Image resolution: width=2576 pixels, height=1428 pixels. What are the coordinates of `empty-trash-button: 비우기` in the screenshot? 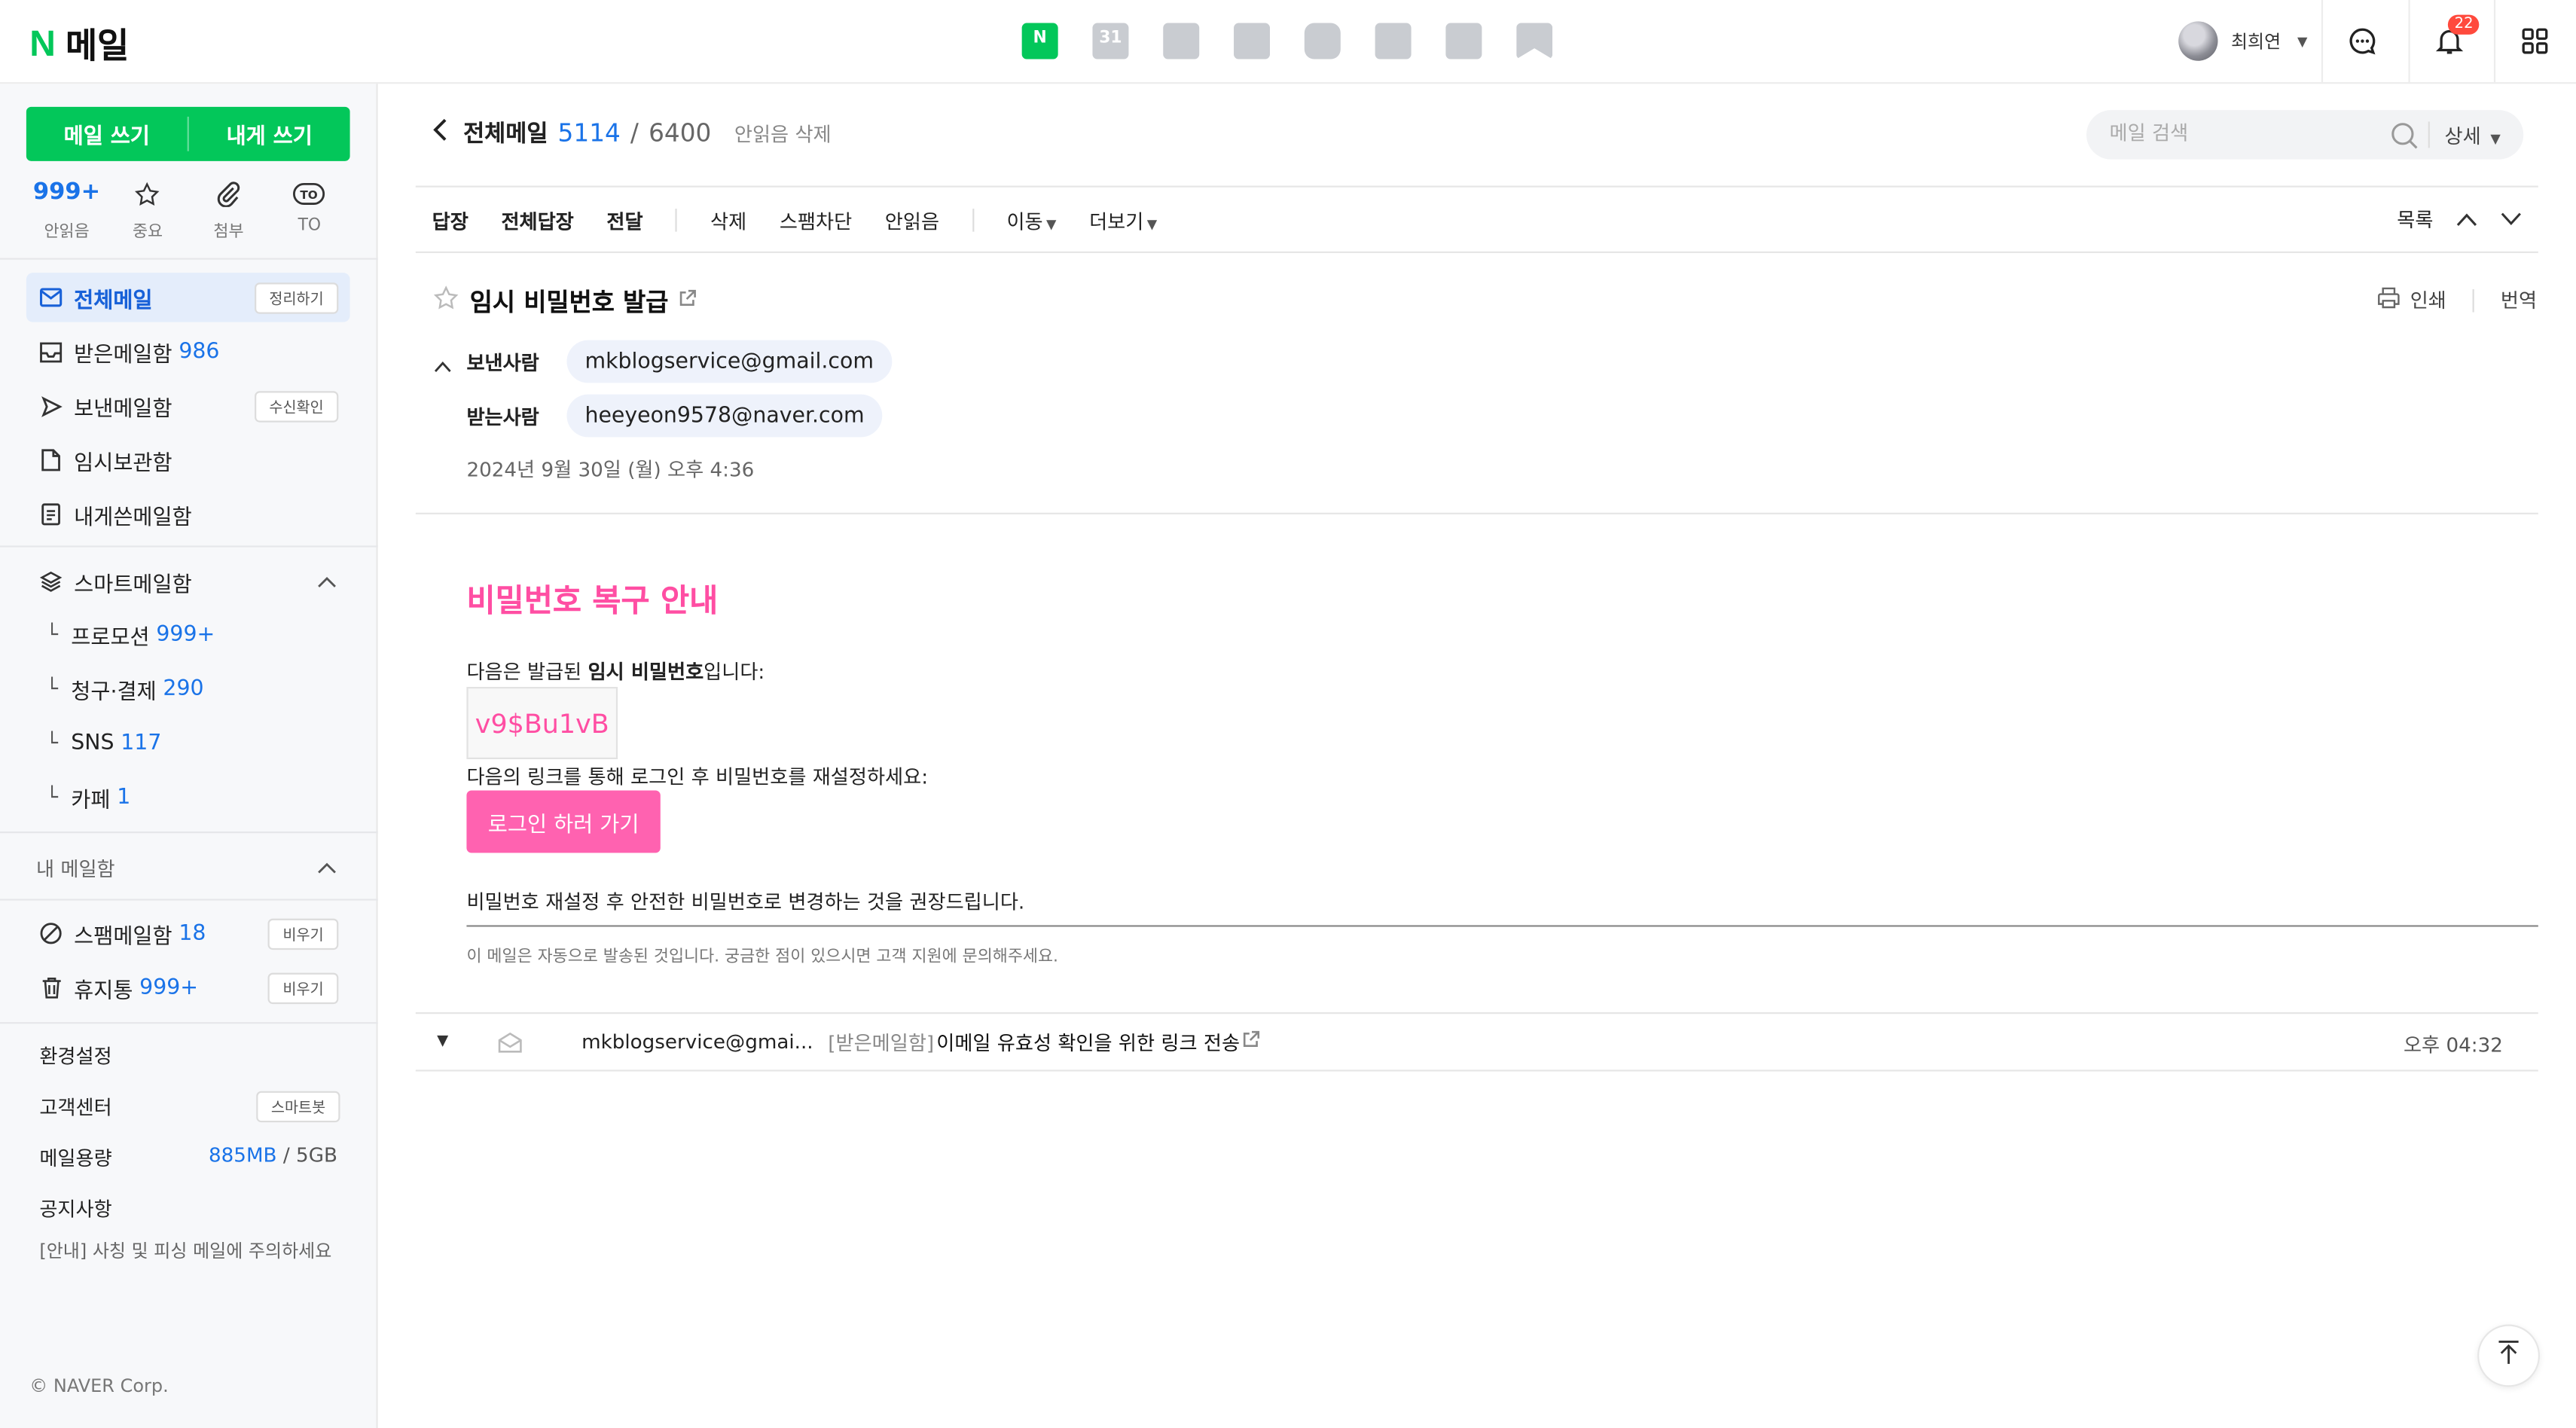 It's located at (303, 988).